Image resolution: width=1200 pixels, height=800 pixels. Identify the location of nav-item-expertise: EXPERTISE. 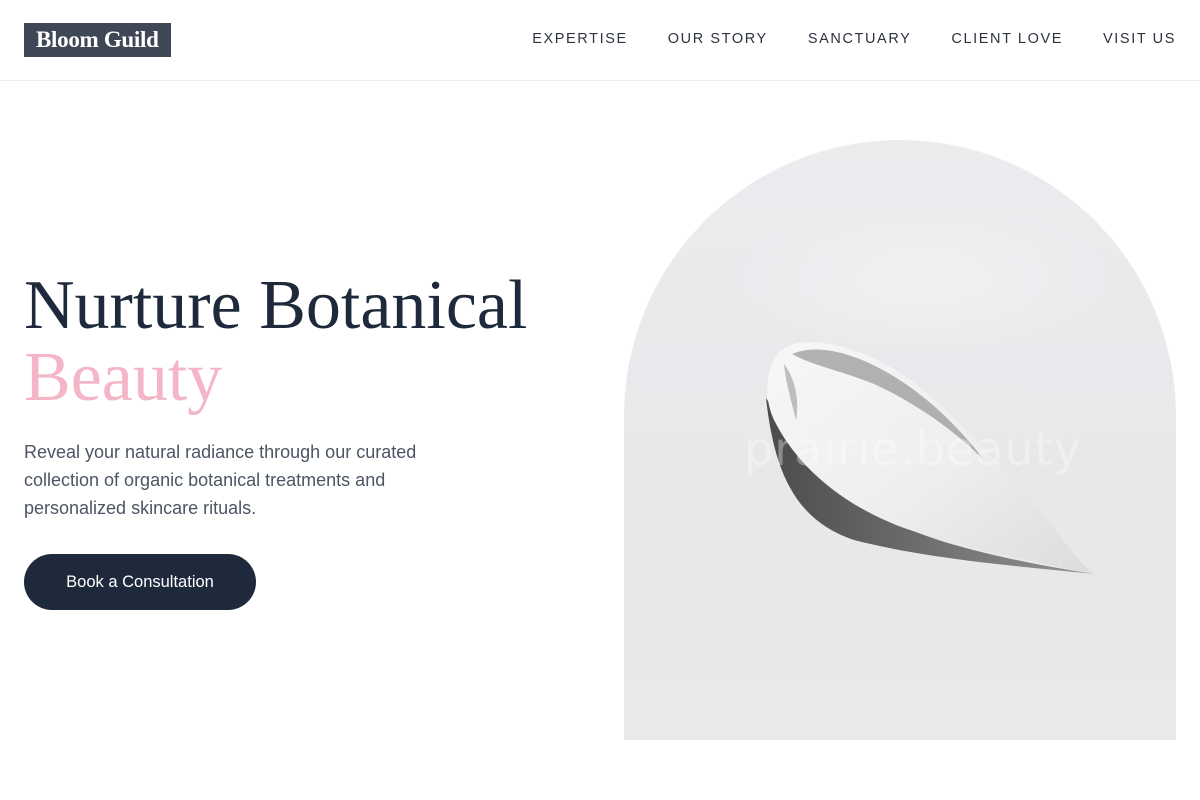
(580, 39).